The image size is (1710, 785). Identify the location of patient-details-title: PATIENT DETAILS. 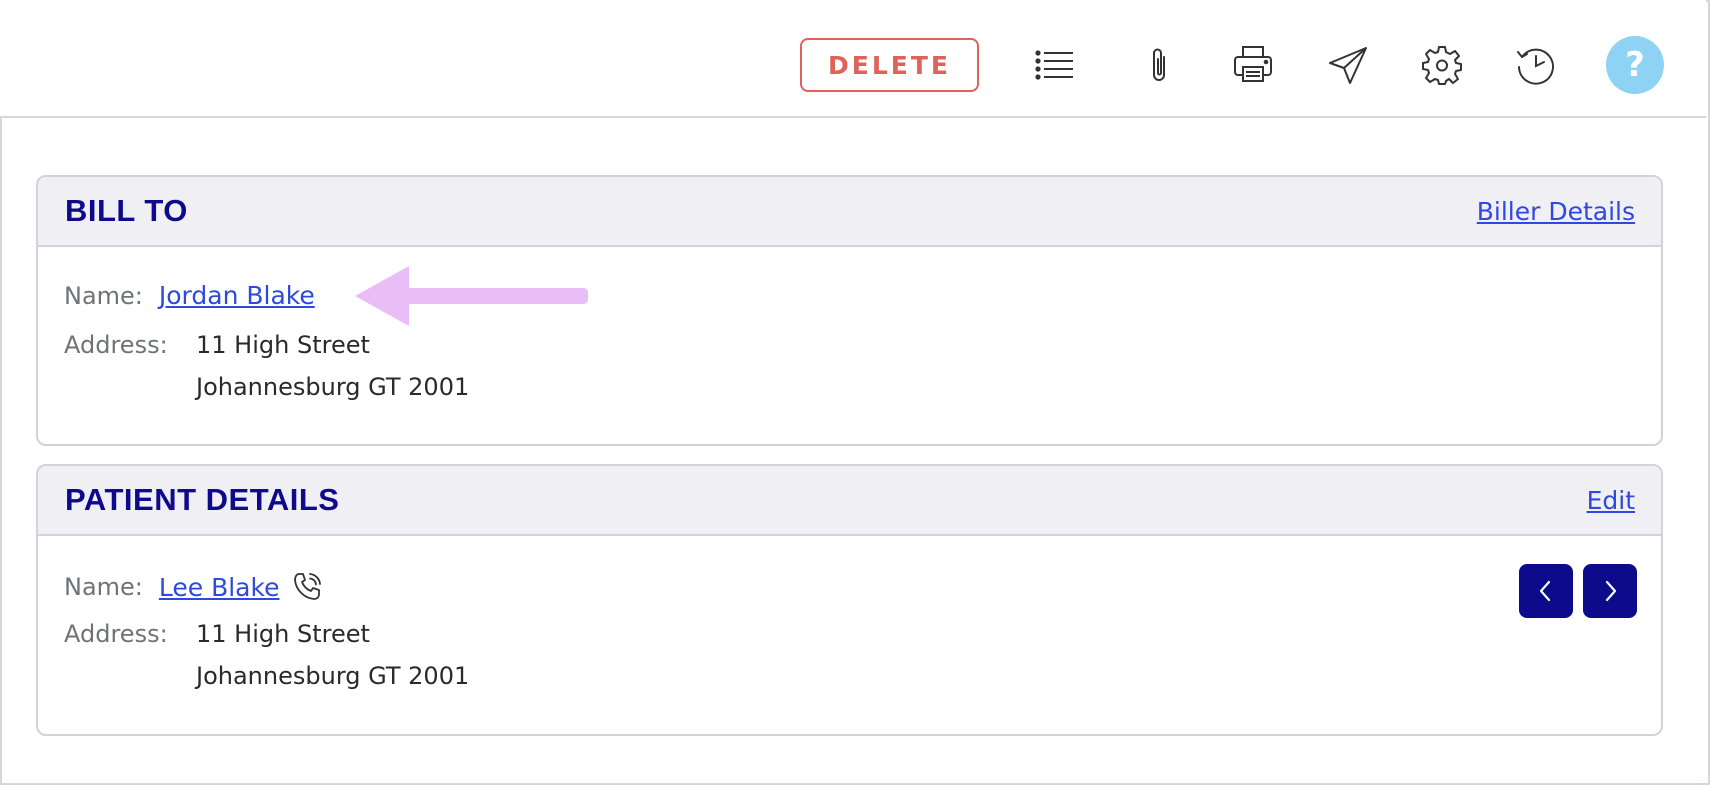
(202, 499).